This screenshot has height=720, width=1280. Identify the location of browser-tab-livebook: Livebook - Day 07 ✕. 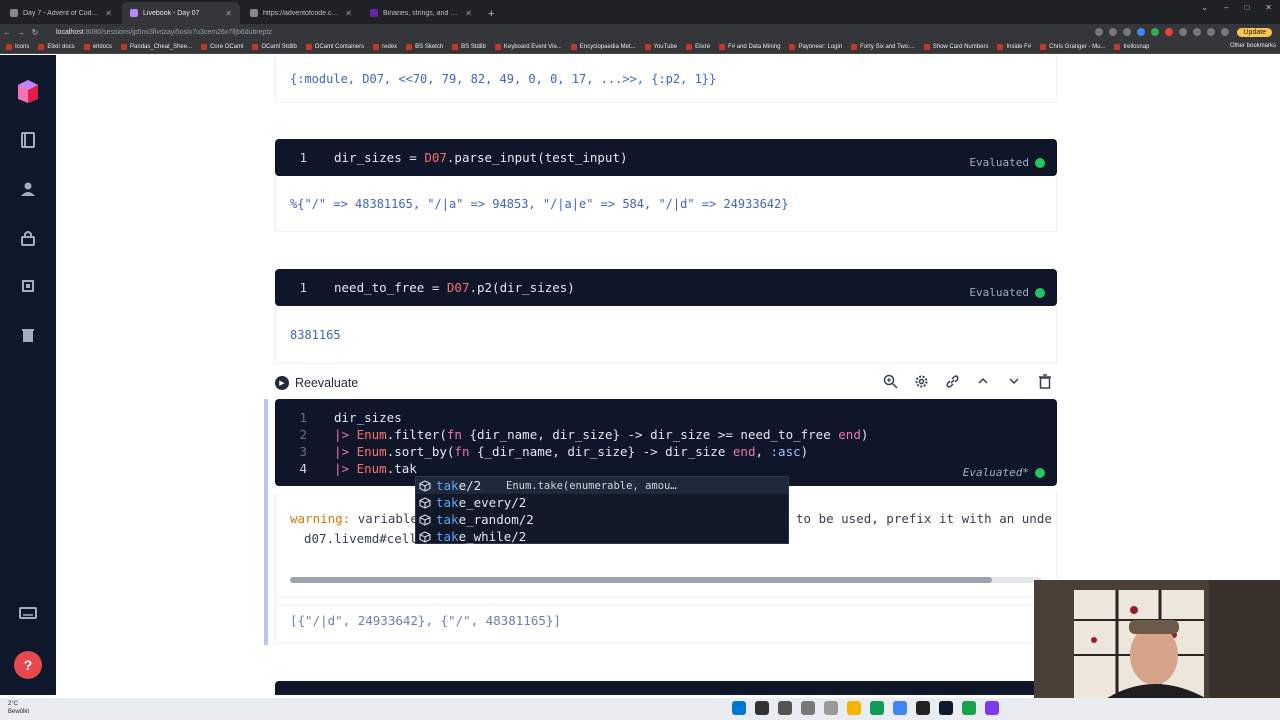
(181, 13).